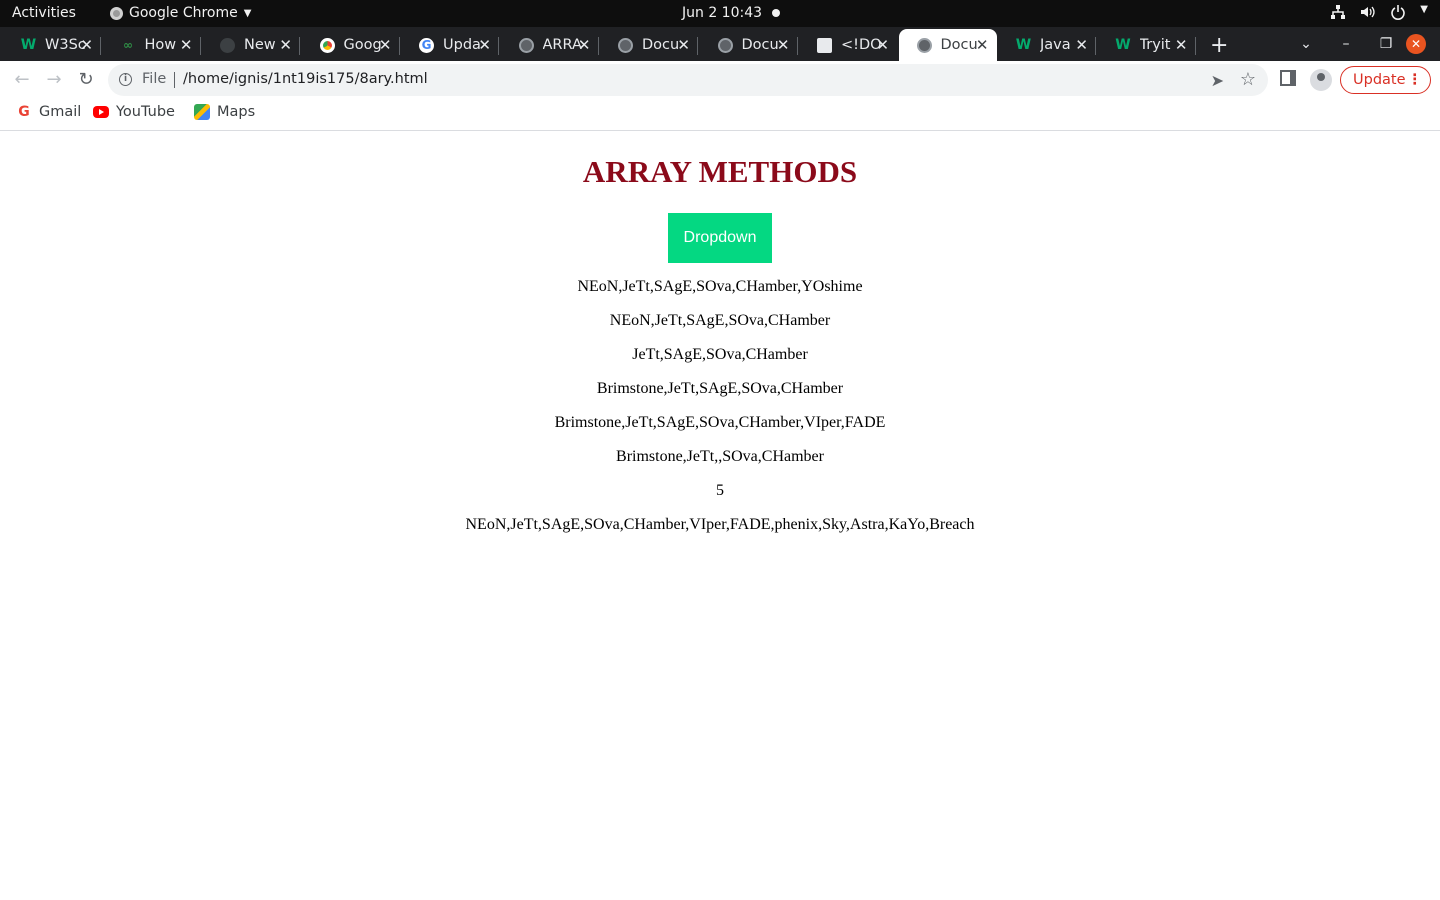  I want to click on output-line: Brimstone,JeTt,,SOva,CHamber, so click(720, 456).